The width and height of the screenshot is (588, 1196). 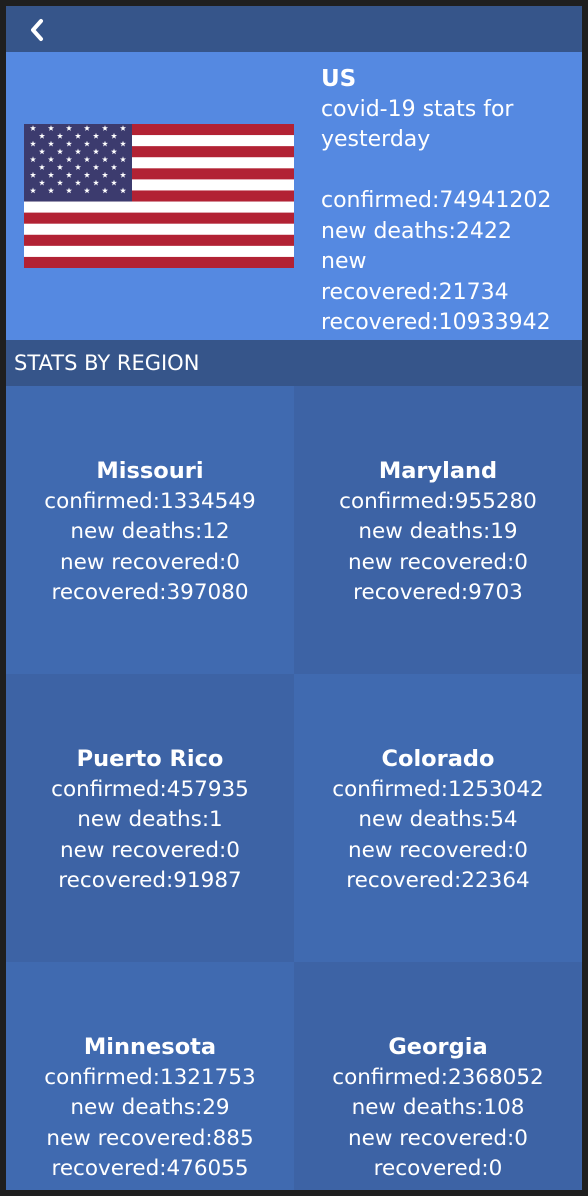 I want to click on region-new-deaths: new deaths:29, so click(x=150, y=1107).